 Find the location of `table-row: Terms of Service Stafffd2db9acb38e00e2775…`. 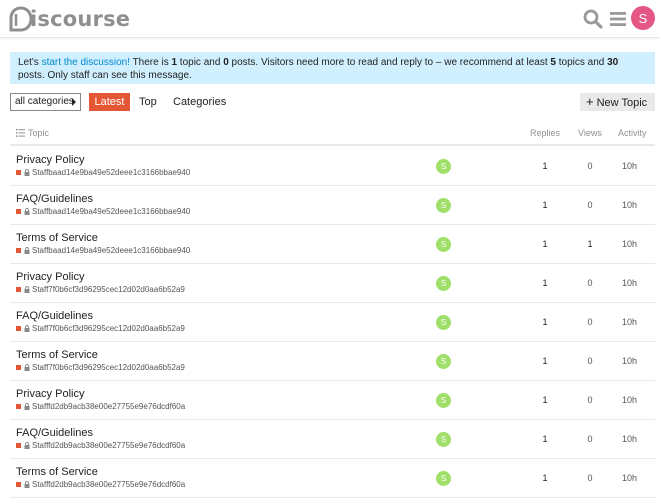

table-row: Terms of Service Stafffd2db9acb38e00e2775… is located at coordinates (332, 478).